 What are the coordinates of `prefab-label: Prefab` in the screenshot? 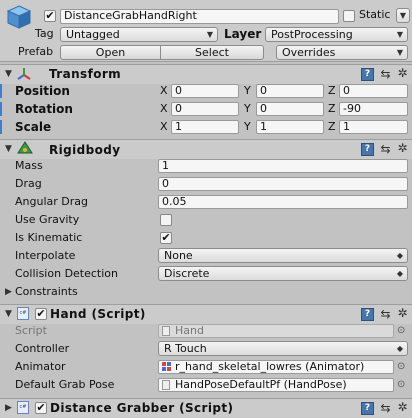 It's located at (36, 51).